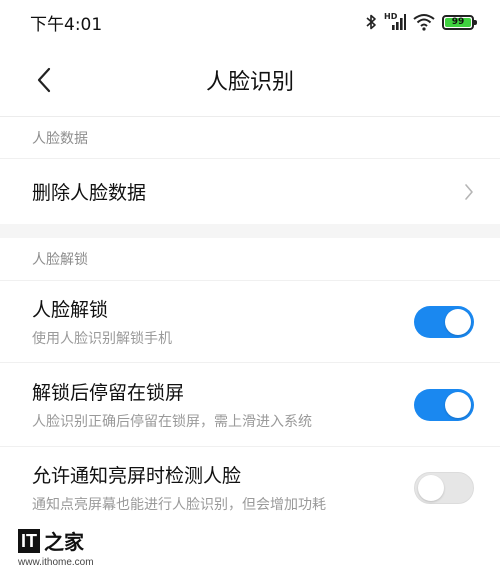  I want to click on network-label: HD, so click(391, 16).